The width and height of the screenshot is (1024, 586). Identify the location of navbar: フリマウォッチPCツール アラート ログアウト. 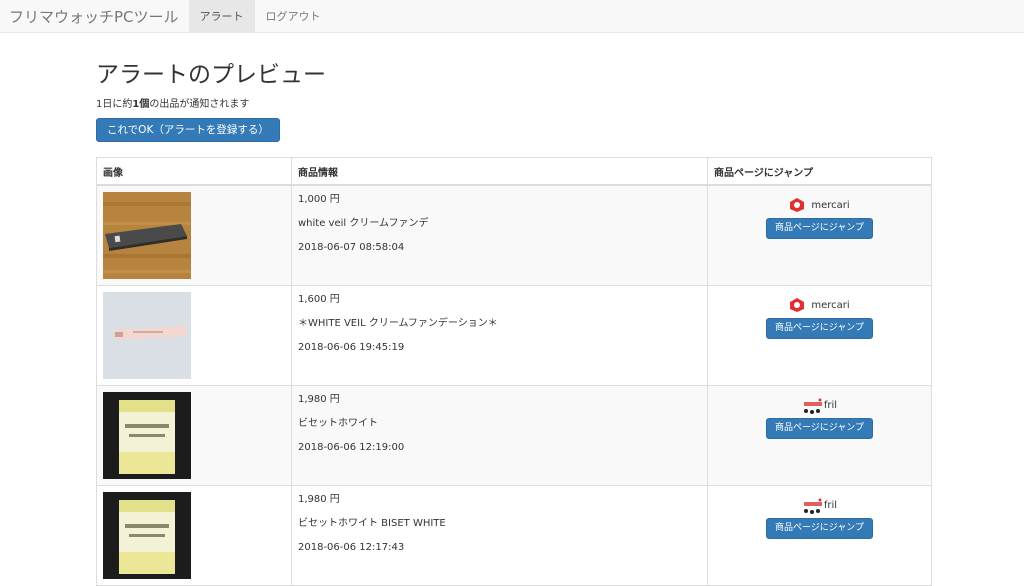
(512, 16).